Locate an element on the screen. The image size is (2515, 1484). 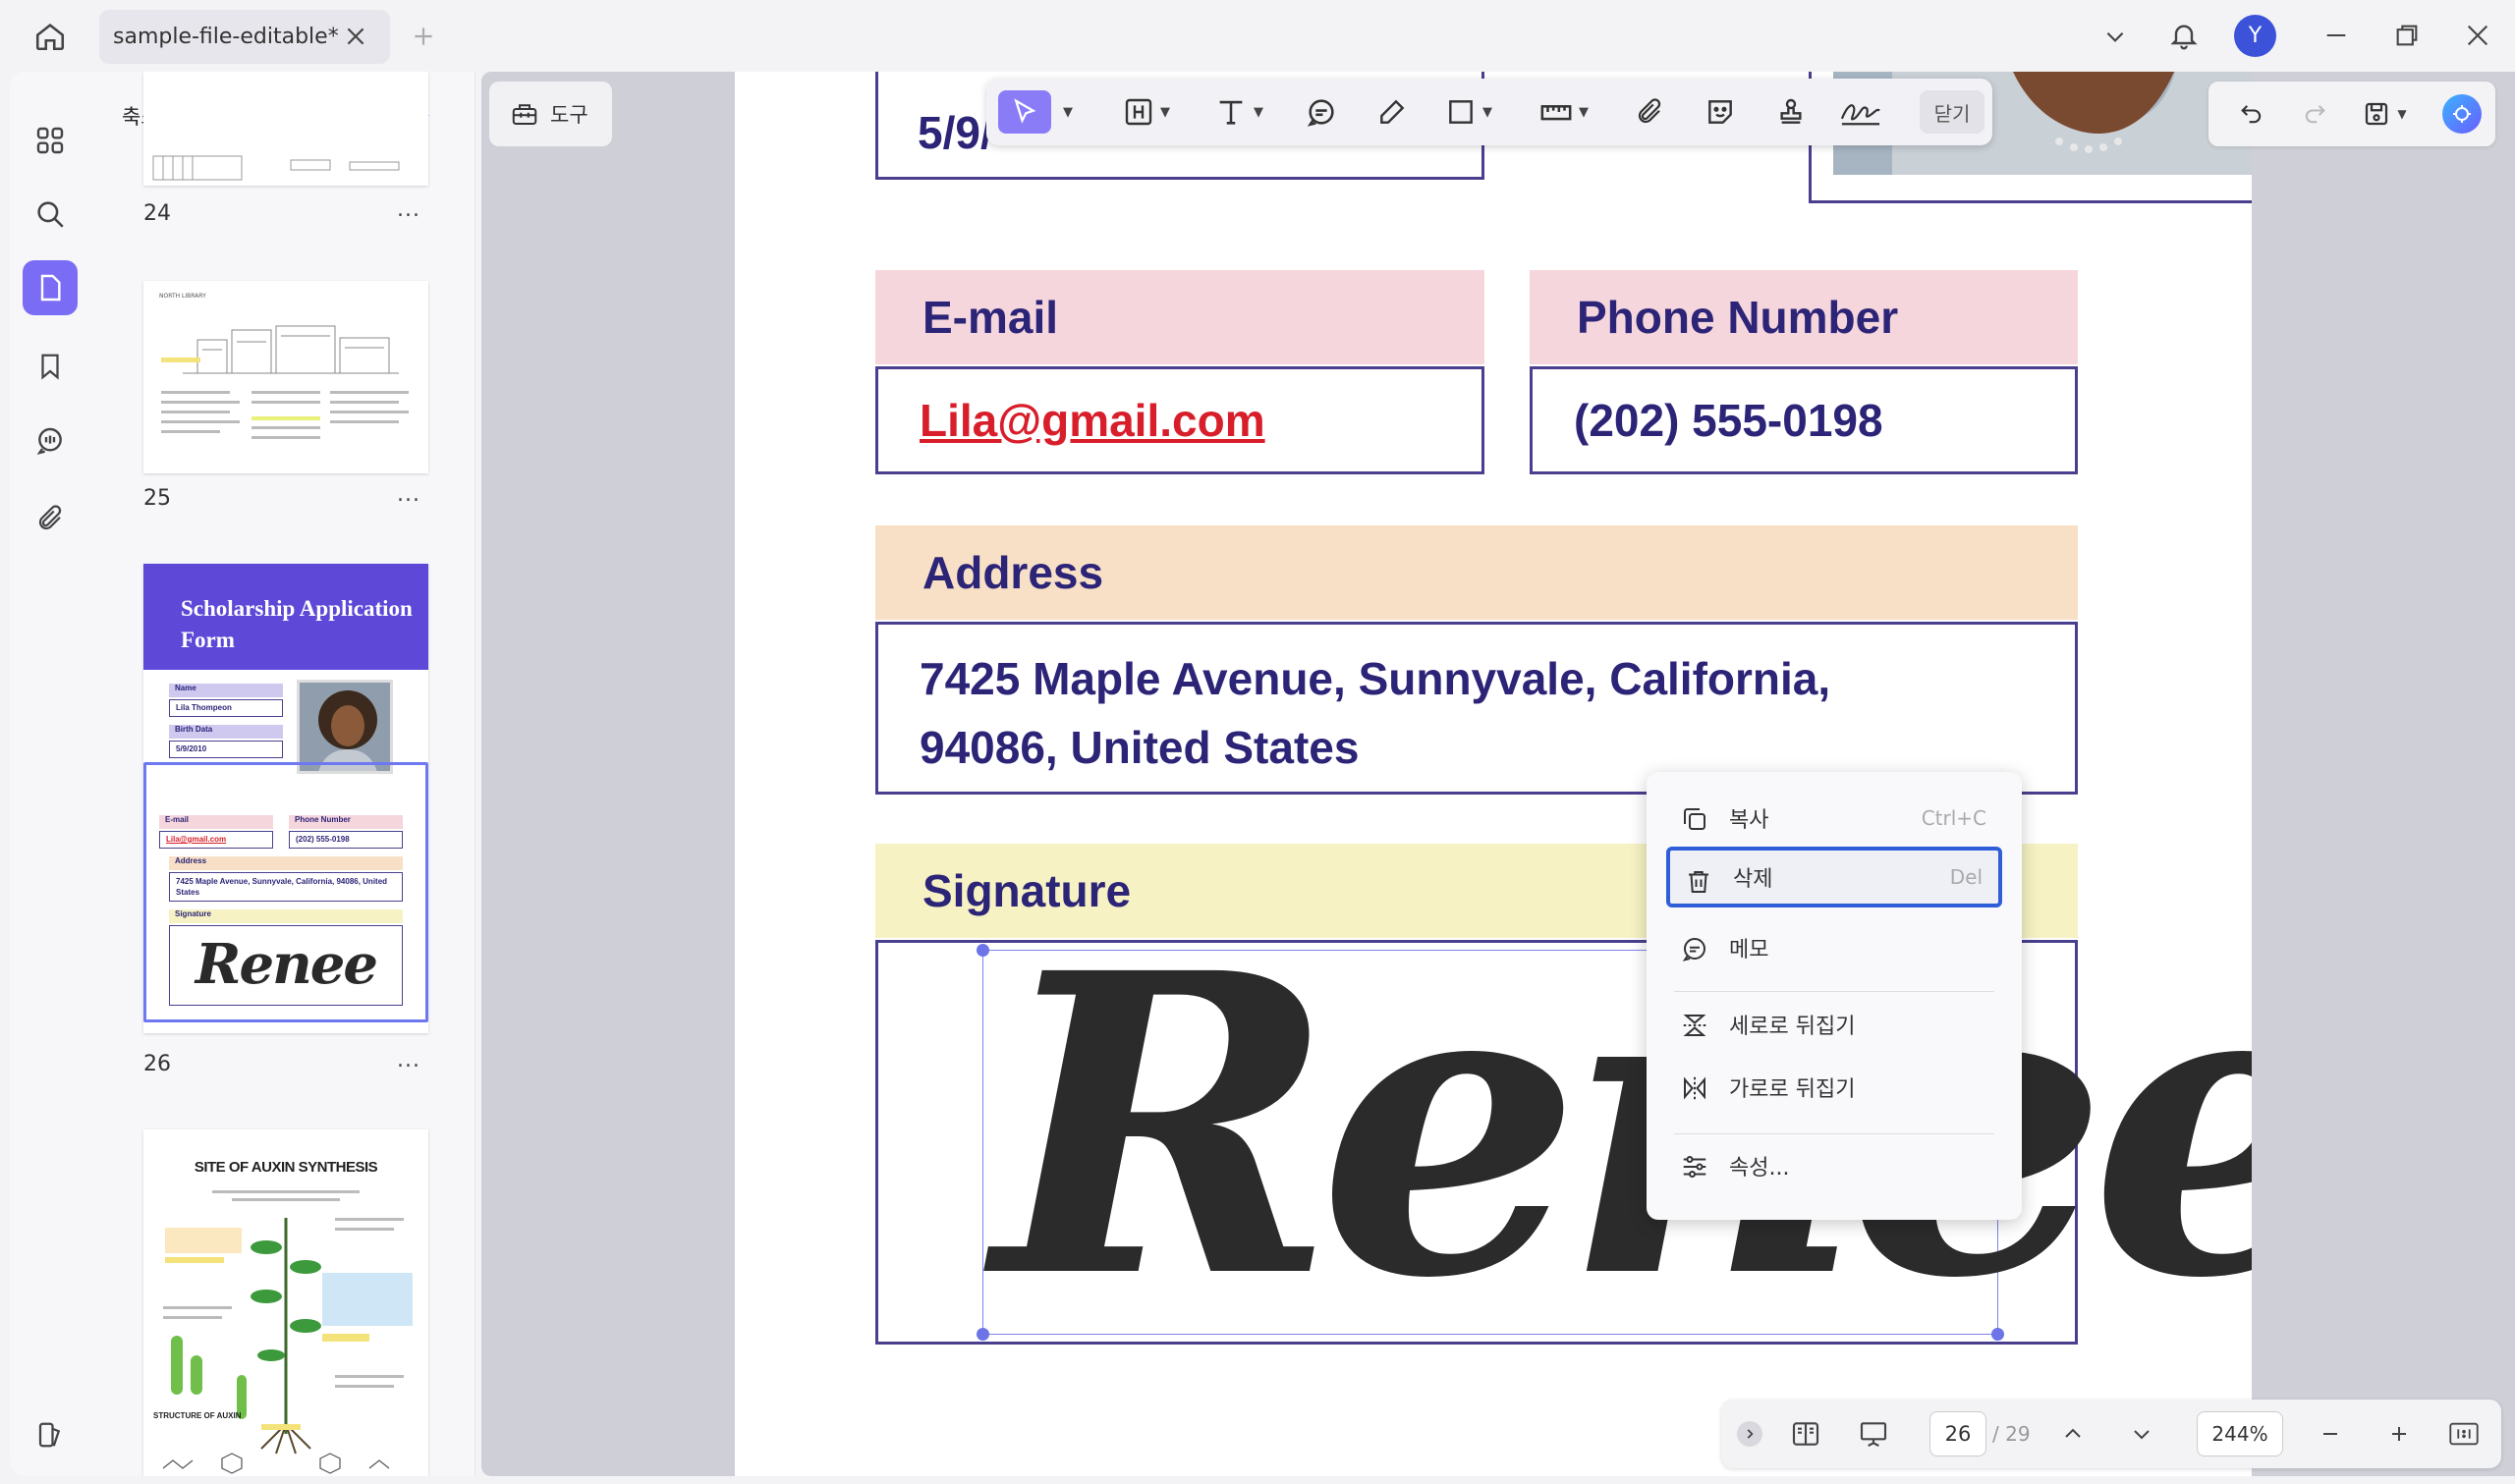
menu-item-label: 삭제 is located at coordinates (1753, 879).